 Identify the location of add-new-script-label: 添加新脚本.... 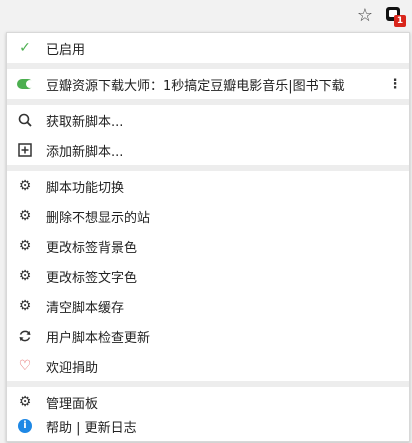
(85, 152).